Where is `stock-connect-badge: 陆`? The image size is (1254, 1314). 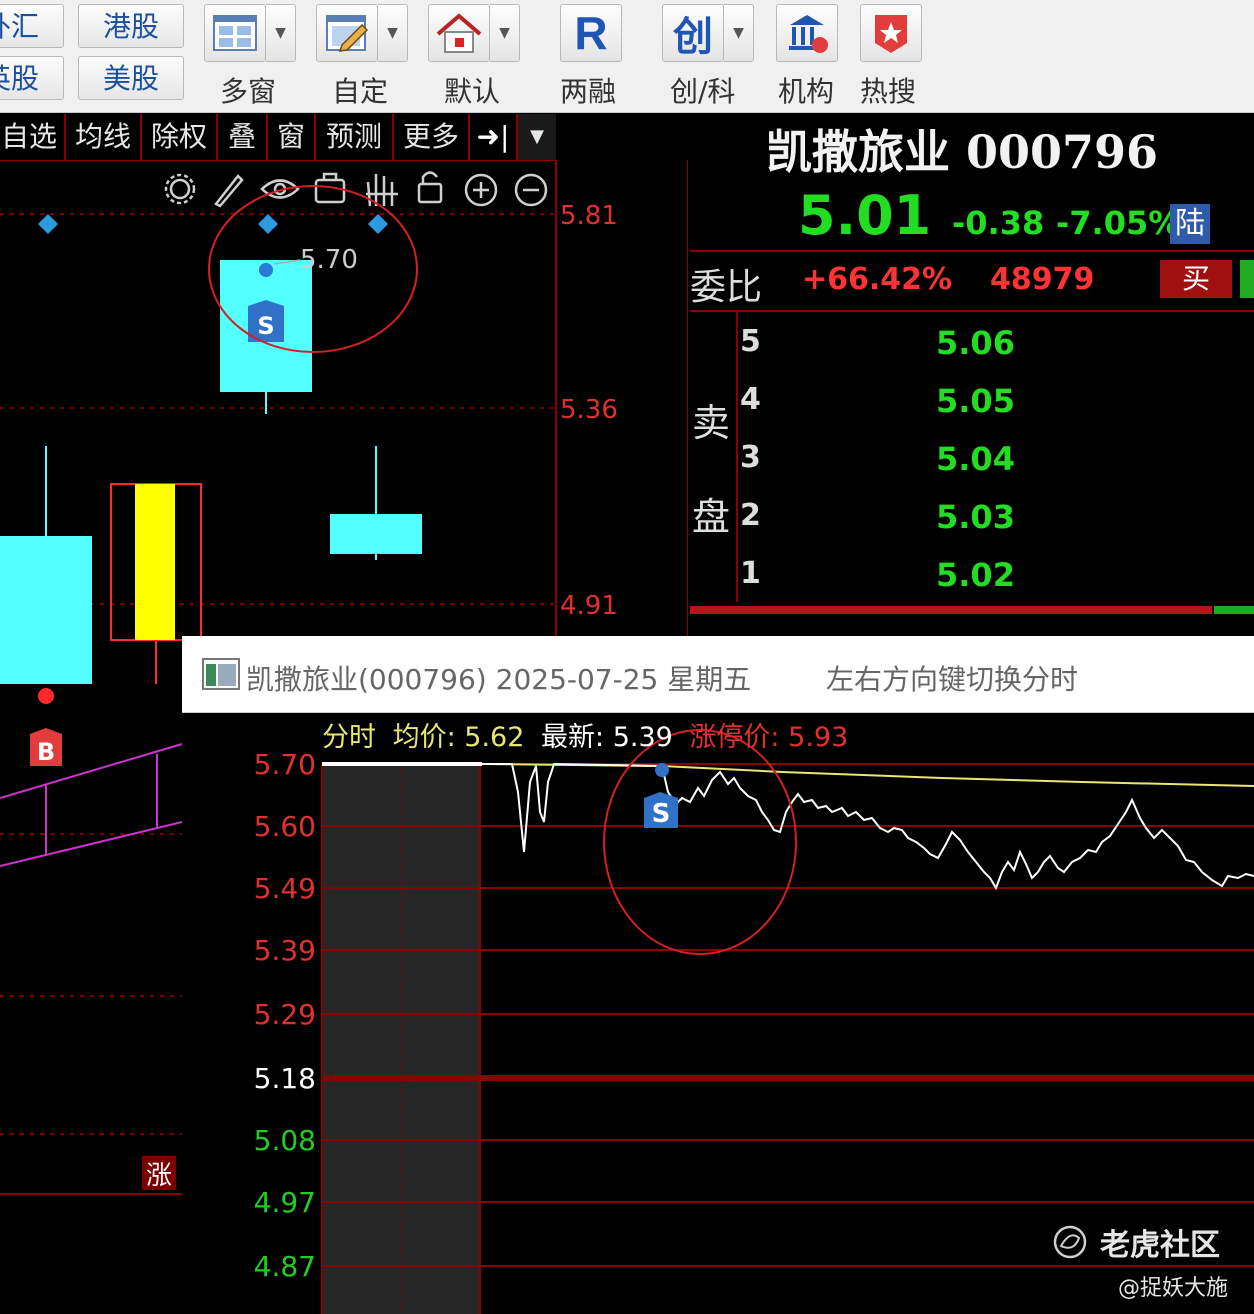 stock-connect-badge: 陆 is located at coordinates (1190, 224).